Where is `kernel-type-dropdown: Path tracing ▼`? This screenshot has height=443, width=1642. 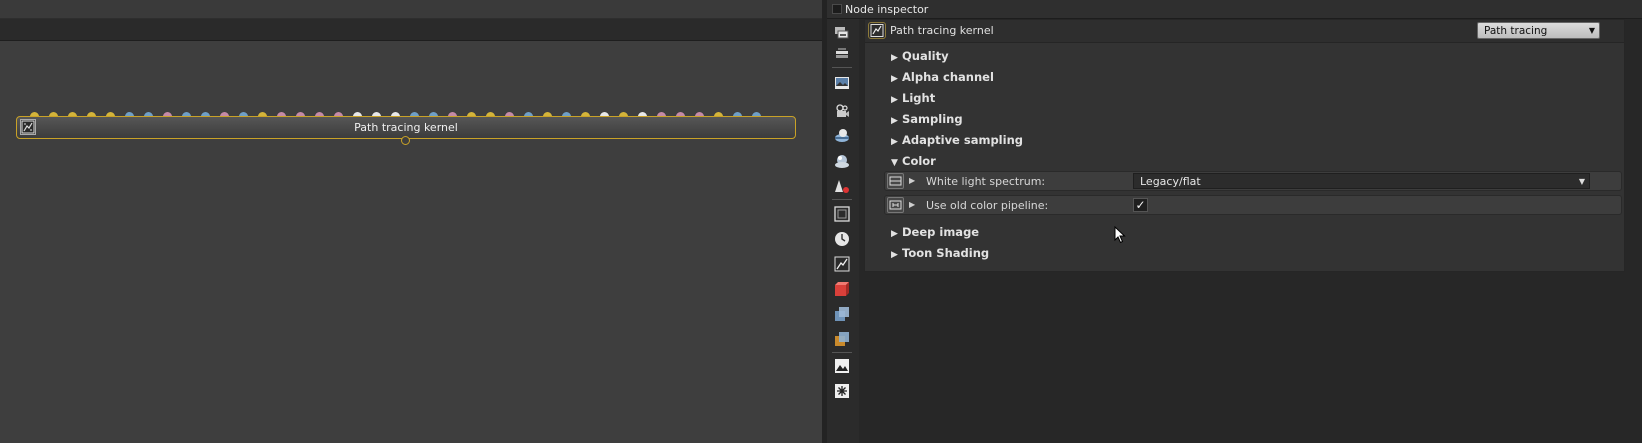 kernel-type-dropdown: Path tracing ▼ is located at coordinates (1538, 30).